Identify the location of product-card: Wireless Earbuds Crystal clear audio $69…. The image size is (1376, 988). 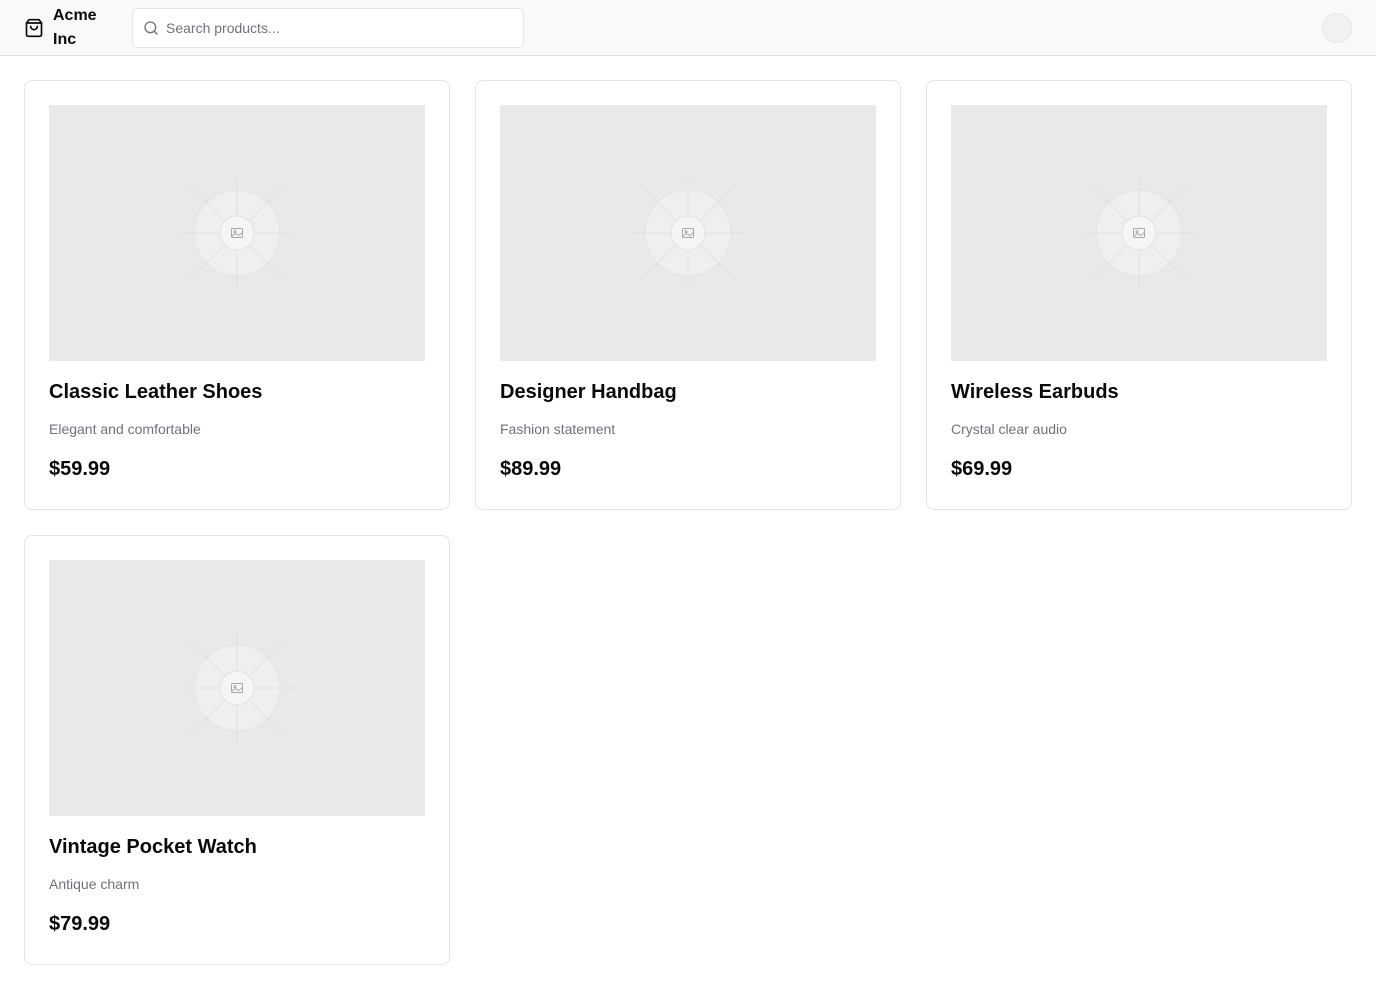
(1139, 295).